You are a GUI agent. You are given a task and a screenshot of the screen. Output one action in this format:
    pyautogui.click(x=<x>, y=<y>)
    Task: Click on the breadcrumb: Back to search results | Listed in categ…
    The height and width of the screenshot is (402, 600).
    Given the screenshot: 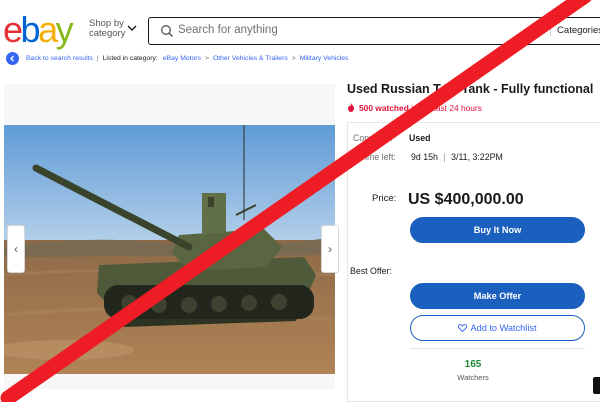 What is the action you would take?
    pyautogui.click(x=177, y=58)
    